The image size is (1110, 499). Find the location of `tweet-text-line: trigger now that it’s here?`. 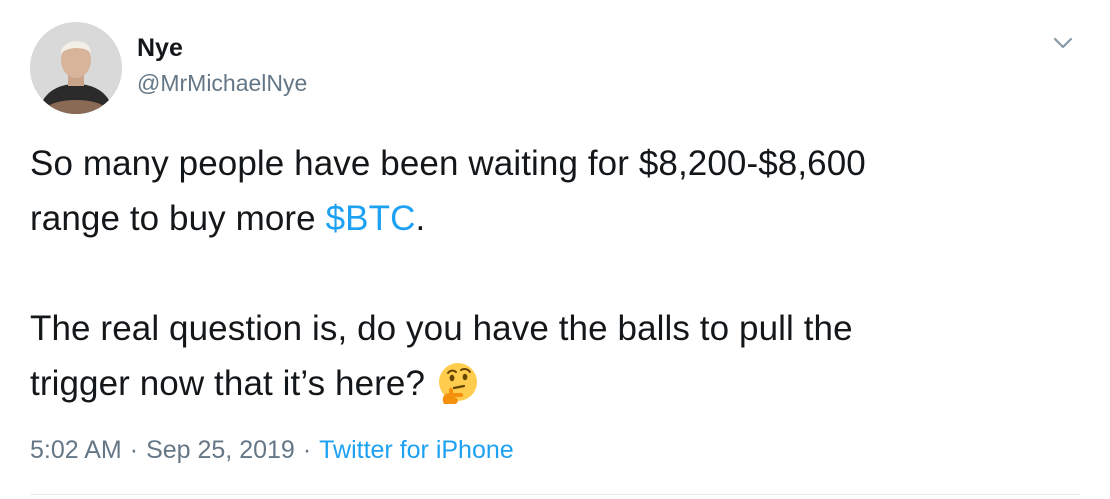

tweet-text-line: trigger now that it’s here? is located at coordinates (555, 383).